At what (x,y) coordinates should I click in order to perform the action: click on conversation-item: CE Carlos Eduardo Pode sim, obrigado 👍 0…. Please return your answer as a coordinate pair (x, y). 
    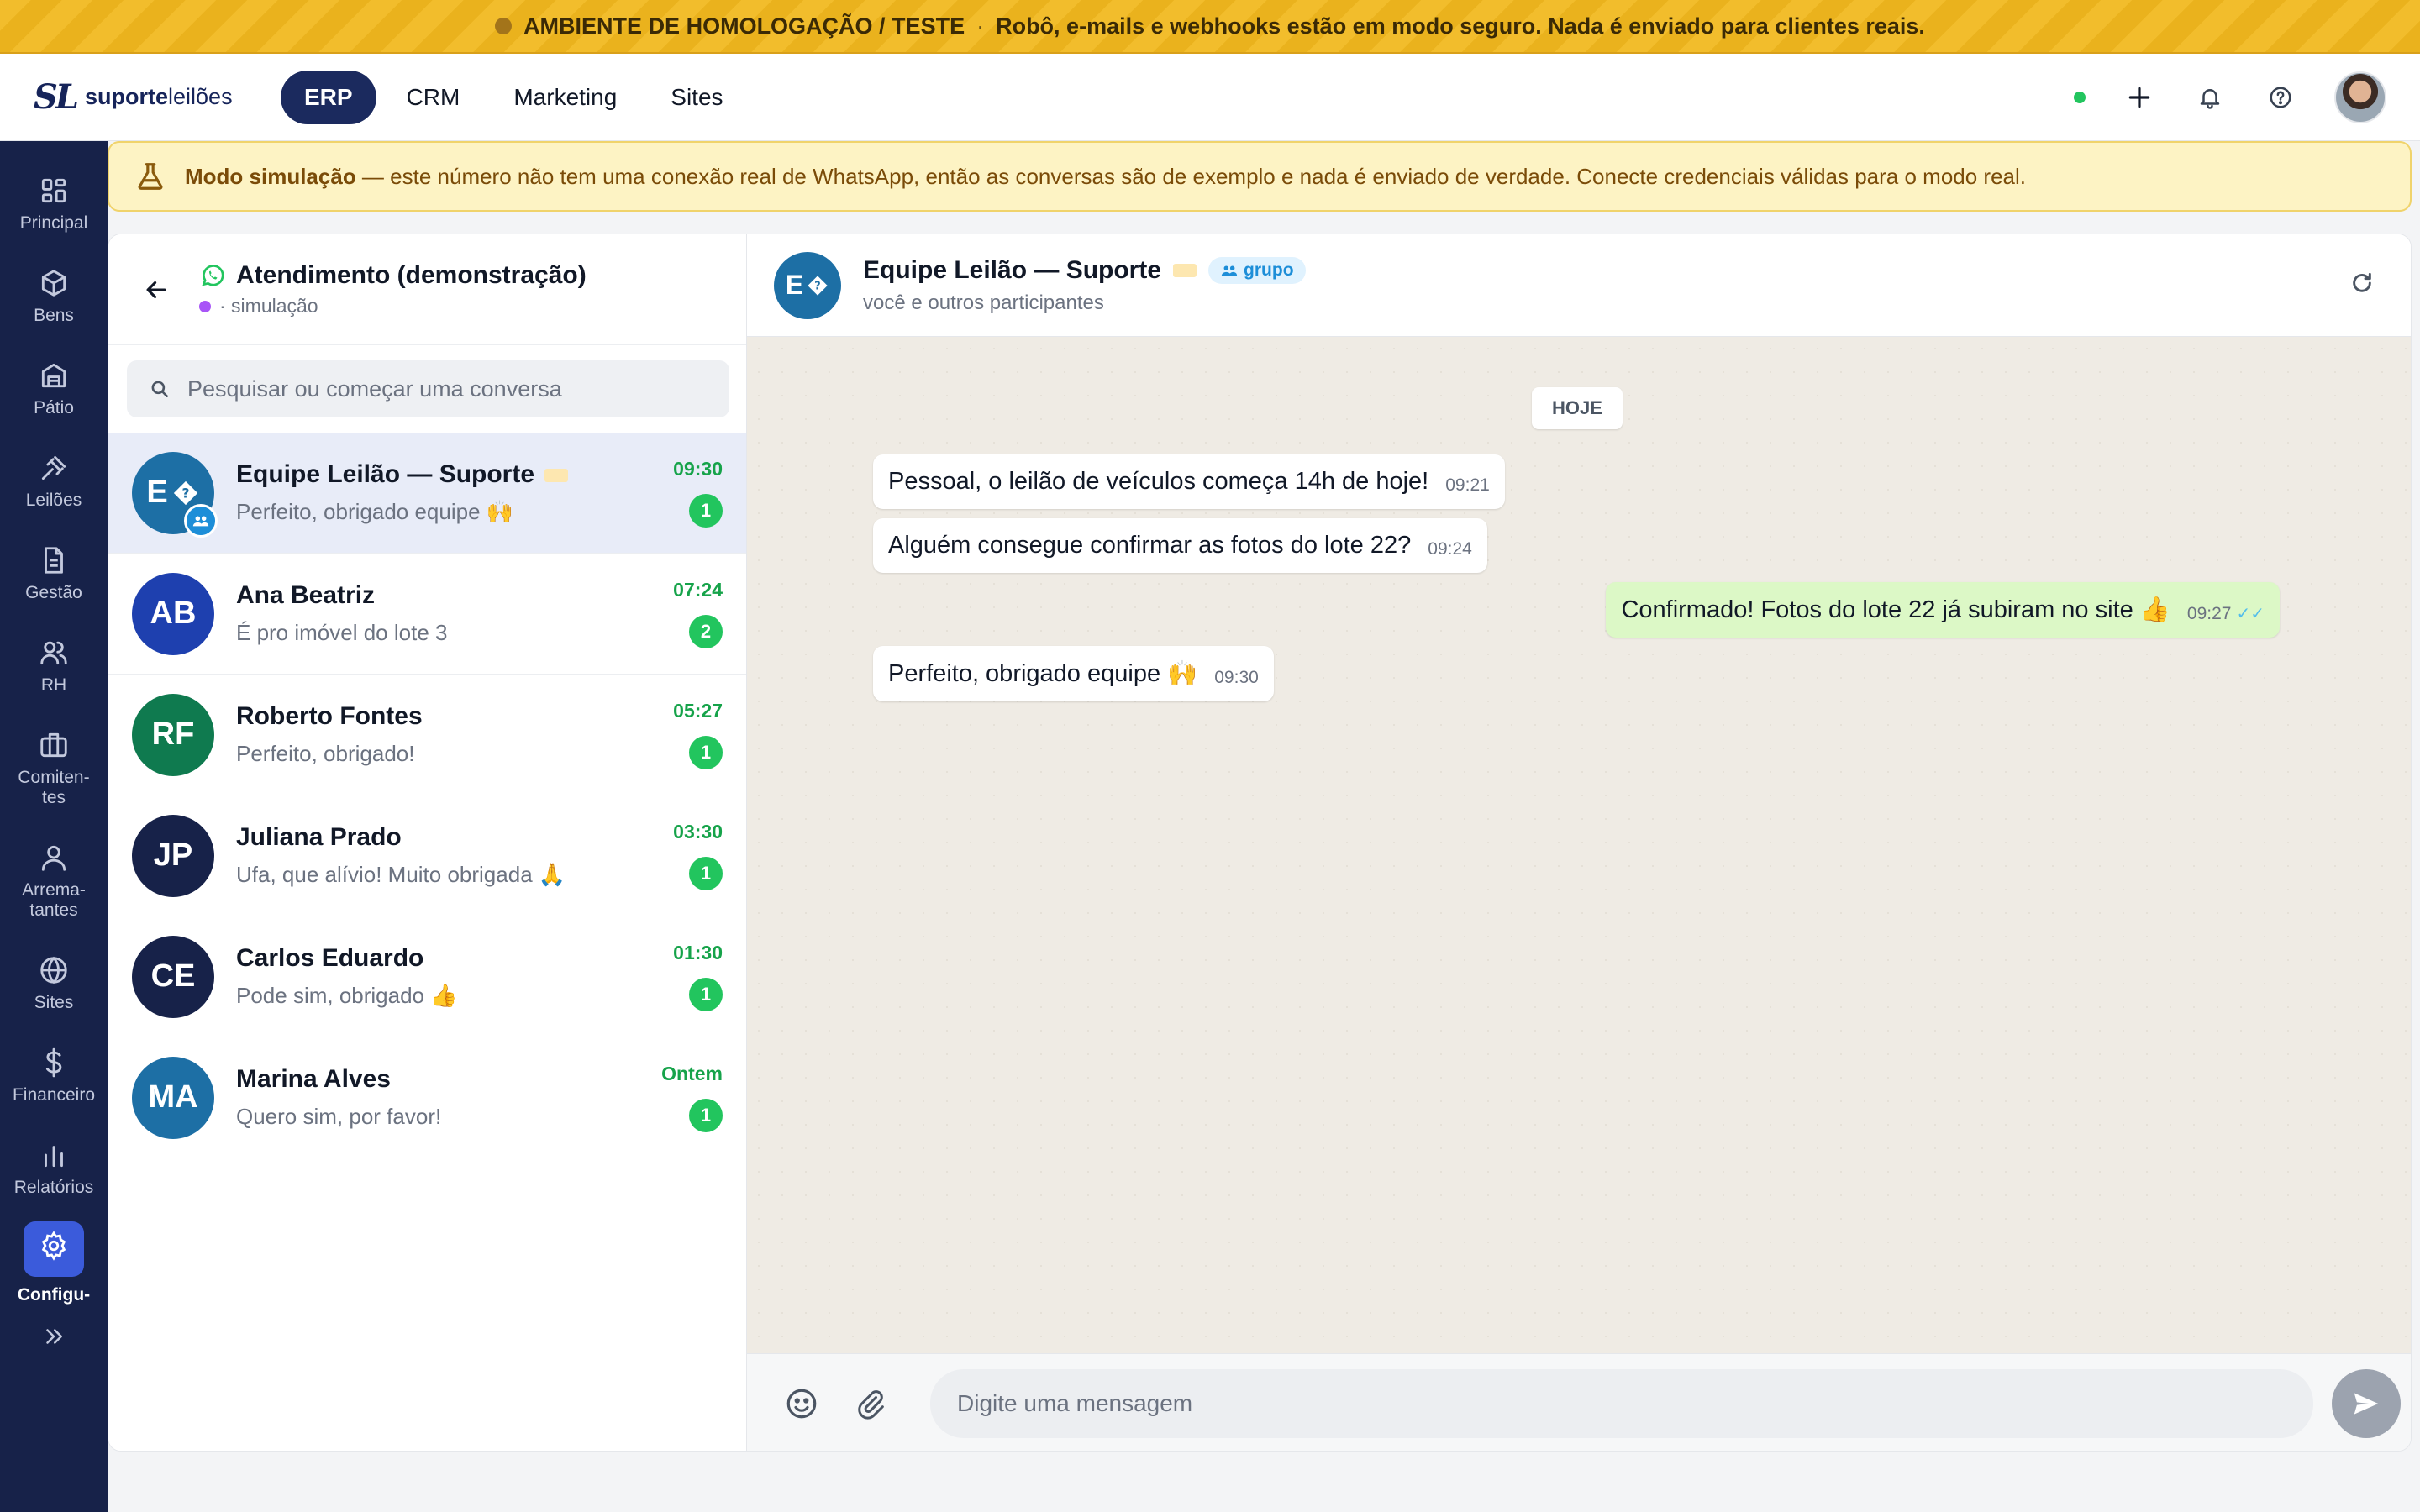
    Looking at the image, I should click on (427, 976).